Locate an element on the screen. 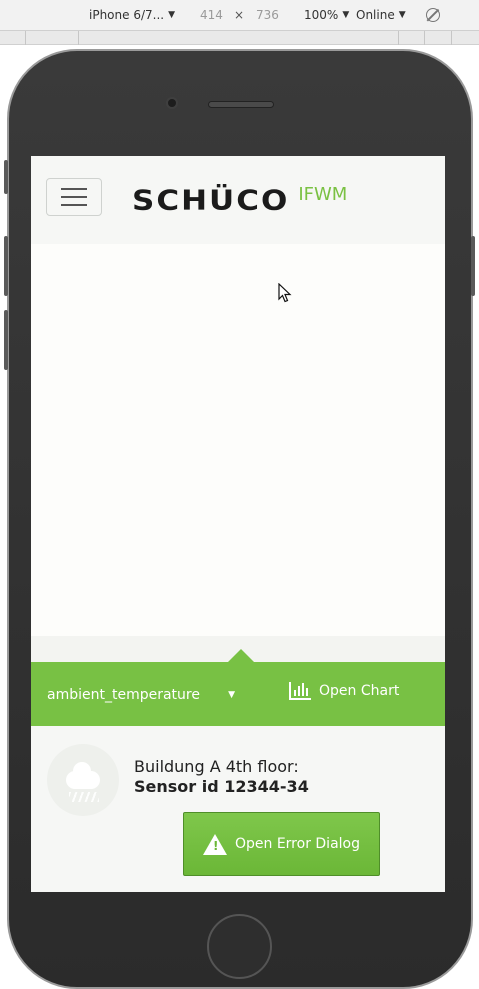 The width and height of the screenshot is (479, 989). sensor-bar: ambient_temperature ▼ Open Chart is located at coordinates (238, 694).